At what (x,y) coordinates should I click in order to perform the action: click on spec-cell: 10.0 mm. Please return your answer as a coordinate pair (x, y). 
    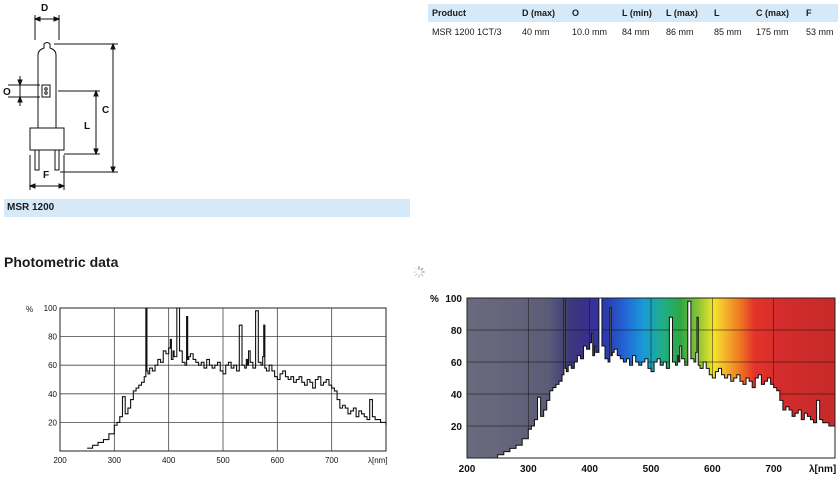
    Looking at the image, I should click on (590, 32).